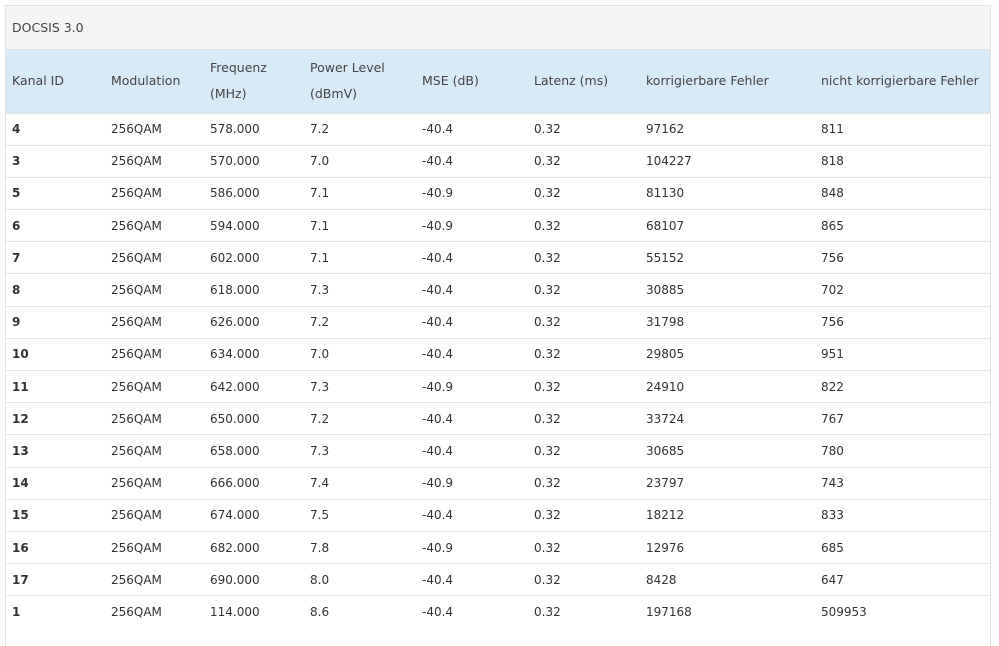 This screenshot has width=999, height=646. What do you see at coordinates (902, 611) in the screenshot?
I see `cell-nicht-korrigierbare-fehler: 509953` at bounding box center [902, 611].